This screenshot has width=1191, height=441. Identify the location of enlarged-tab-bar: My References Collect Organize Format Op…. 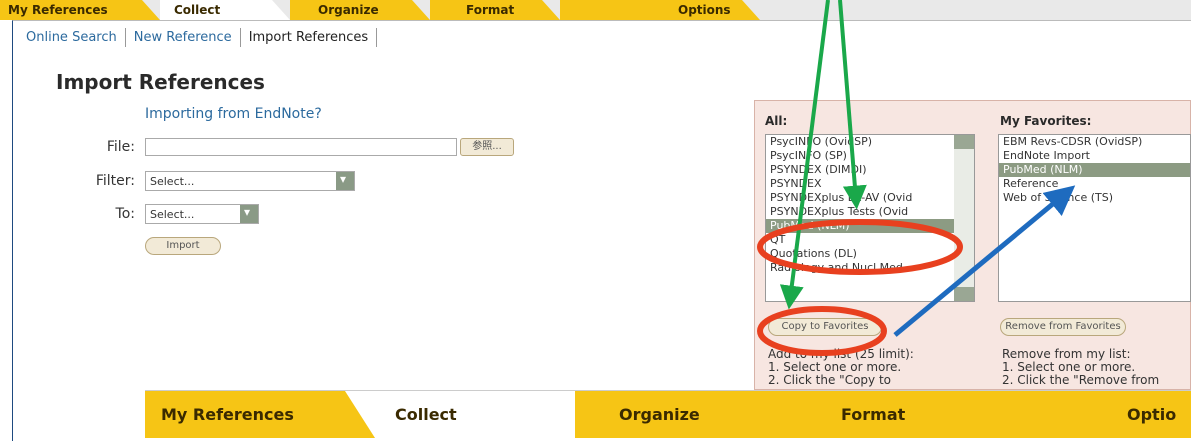
(668, 414).